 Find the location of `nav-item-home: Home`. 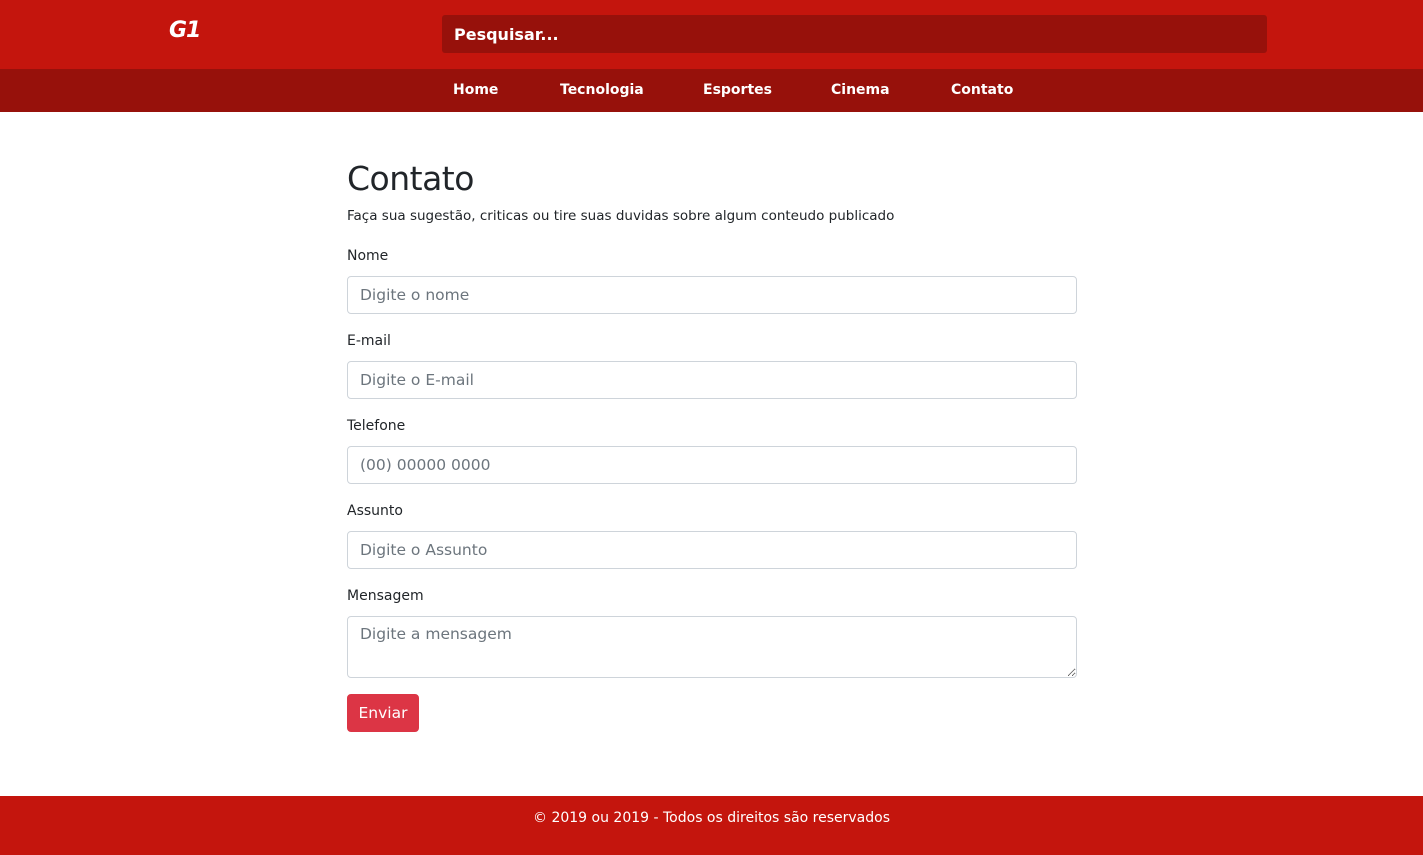

nav-item-home: Home is located at coordinates (475, 90).